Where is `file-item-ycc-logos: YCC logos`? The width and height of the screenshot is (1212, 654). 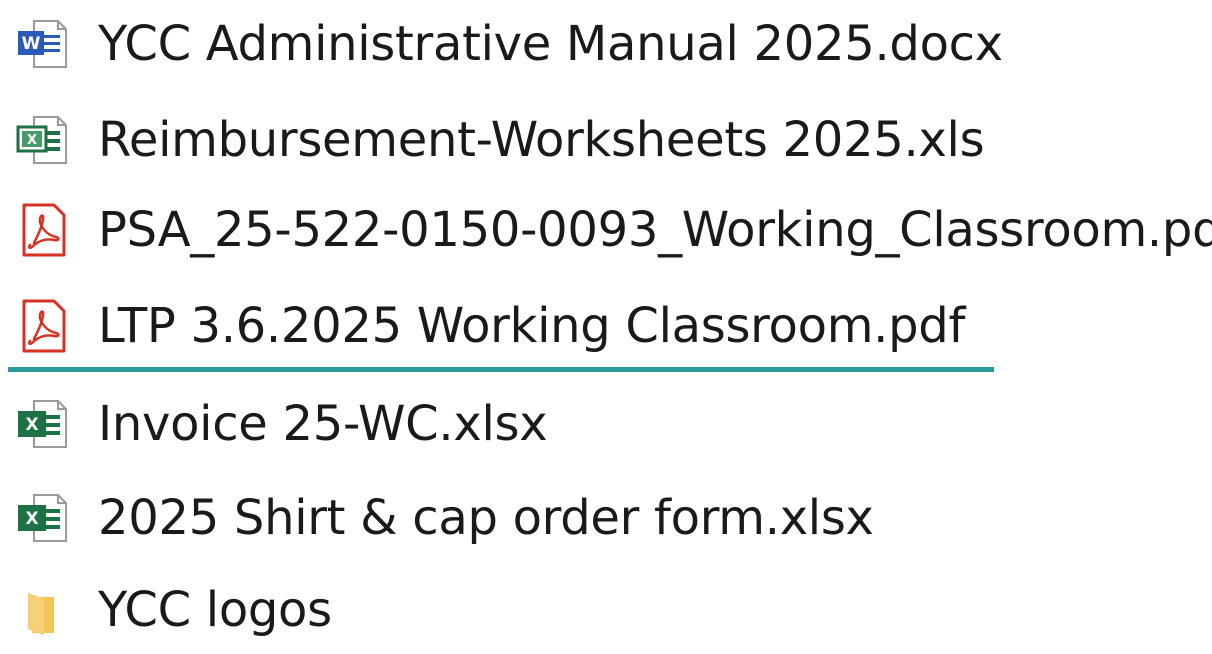 file-item-ycc-logos: YCC logos is located at coordinates (606, 610).